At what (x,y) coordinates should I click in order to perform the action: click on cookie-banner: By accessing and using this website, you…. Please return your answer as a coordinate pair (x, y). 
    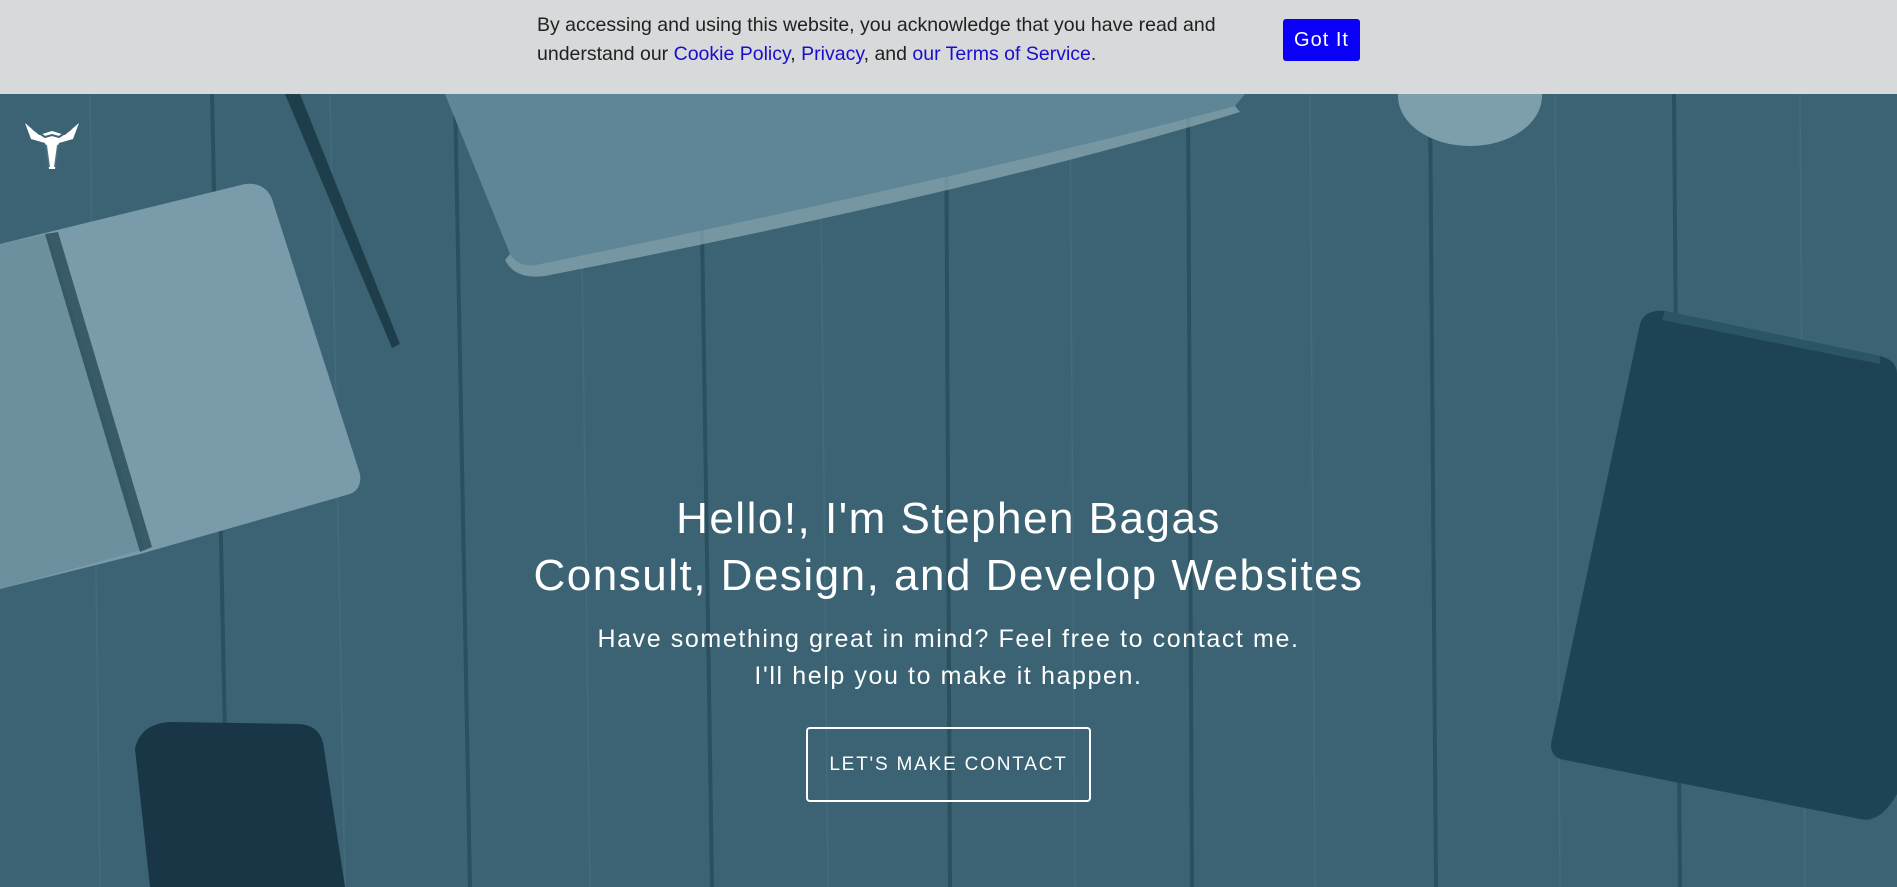
    Looking at the image, I should click on (948, 47).